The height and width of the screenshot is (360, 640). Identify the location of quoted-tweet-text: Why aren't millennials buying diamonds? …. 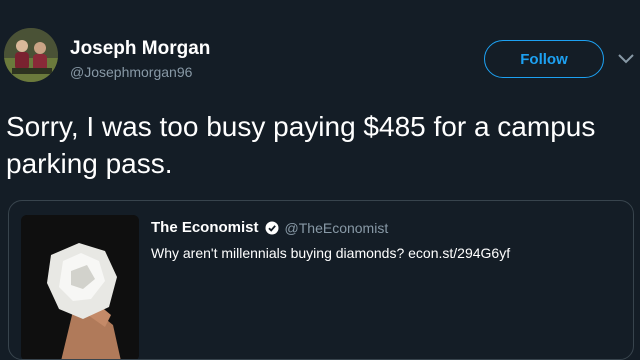
(331, 253).